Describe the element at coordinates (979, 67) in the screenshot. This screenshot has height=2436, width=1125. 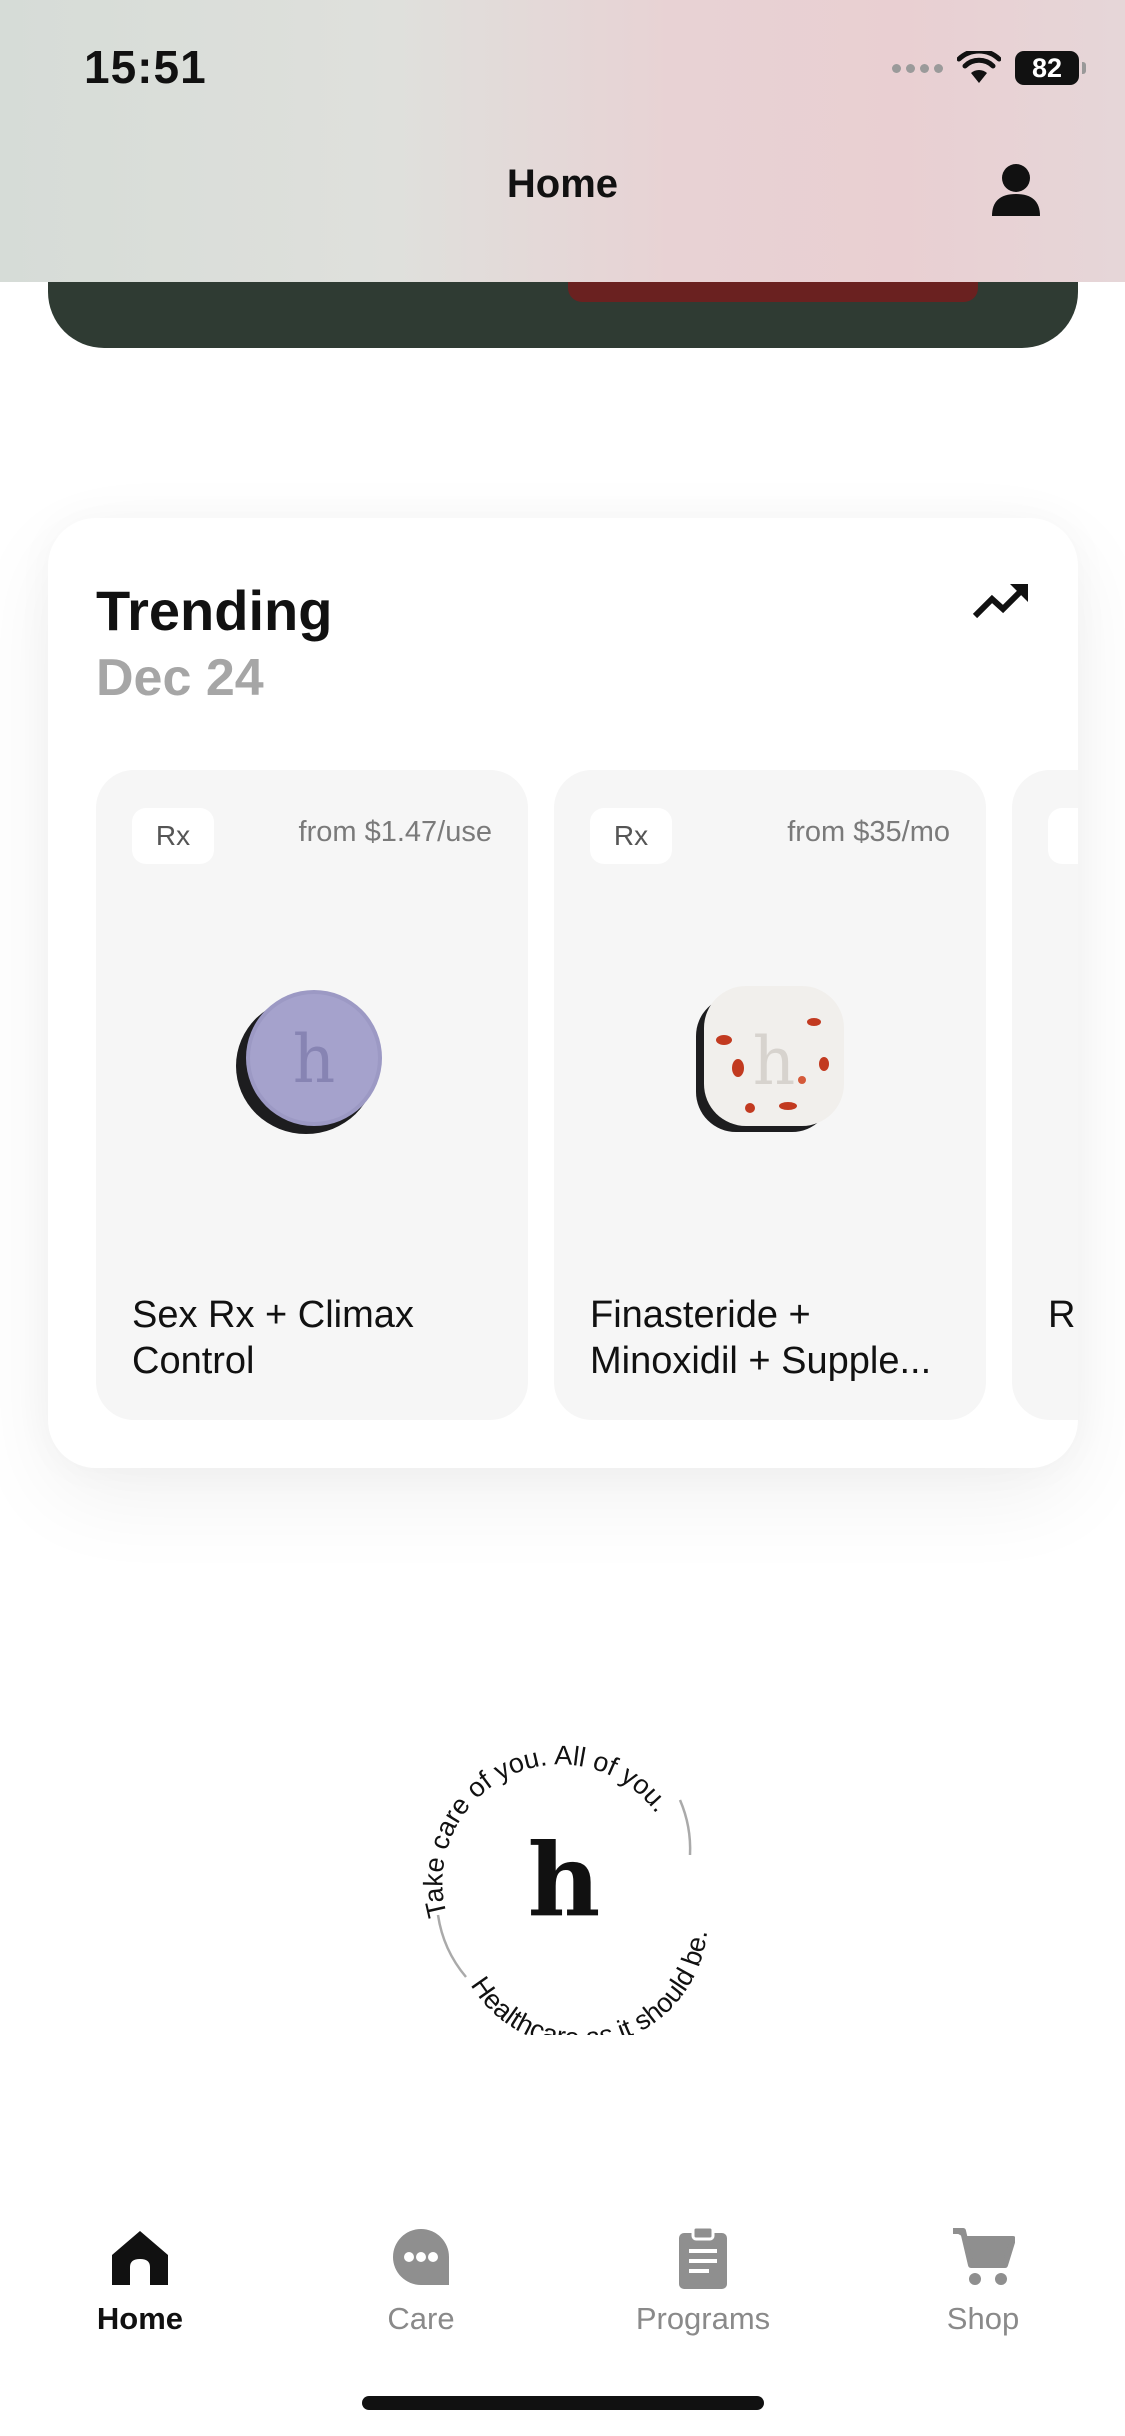
I see `wifi-icon` at that location.